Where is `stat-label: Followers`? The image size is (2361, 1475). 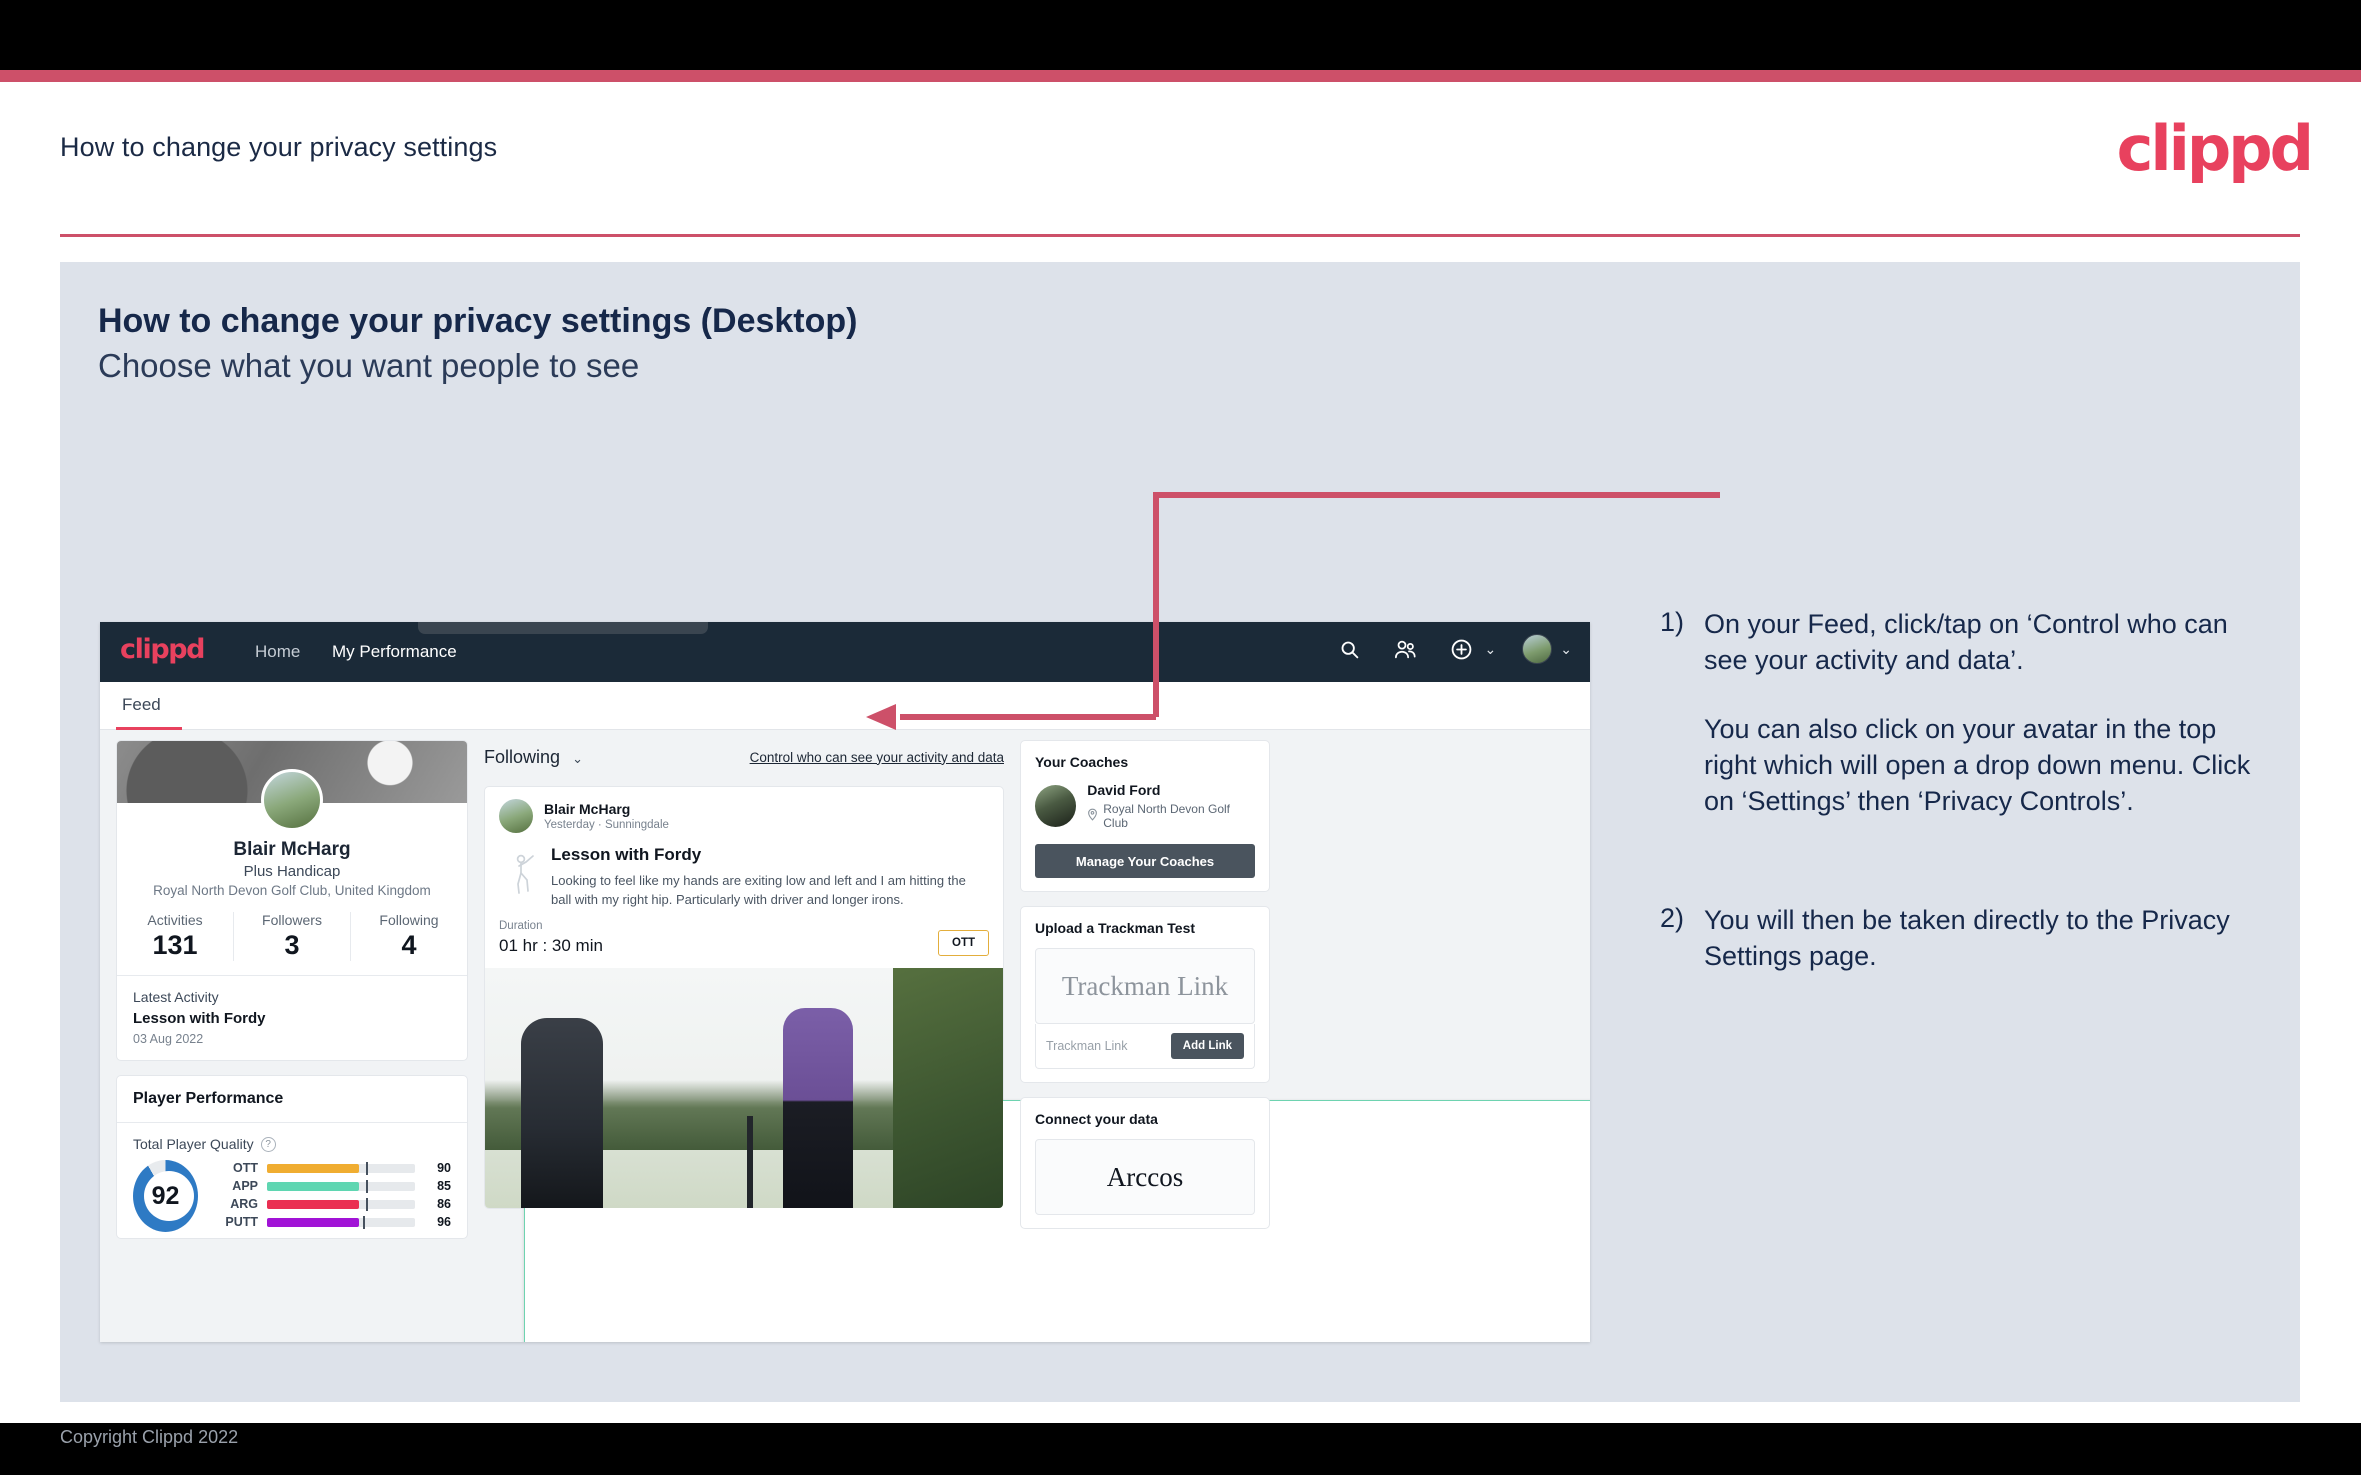
stat-label: Followers is located at coordinates (292, 920).